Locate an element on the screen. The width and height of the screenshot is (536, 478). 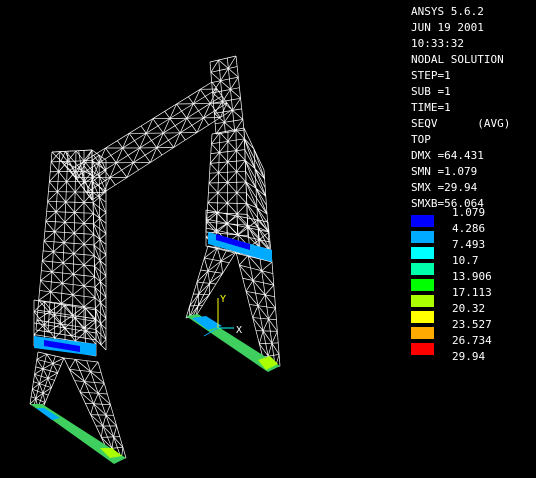
info-line: TIME=1 is located at coordinates (431, 107).